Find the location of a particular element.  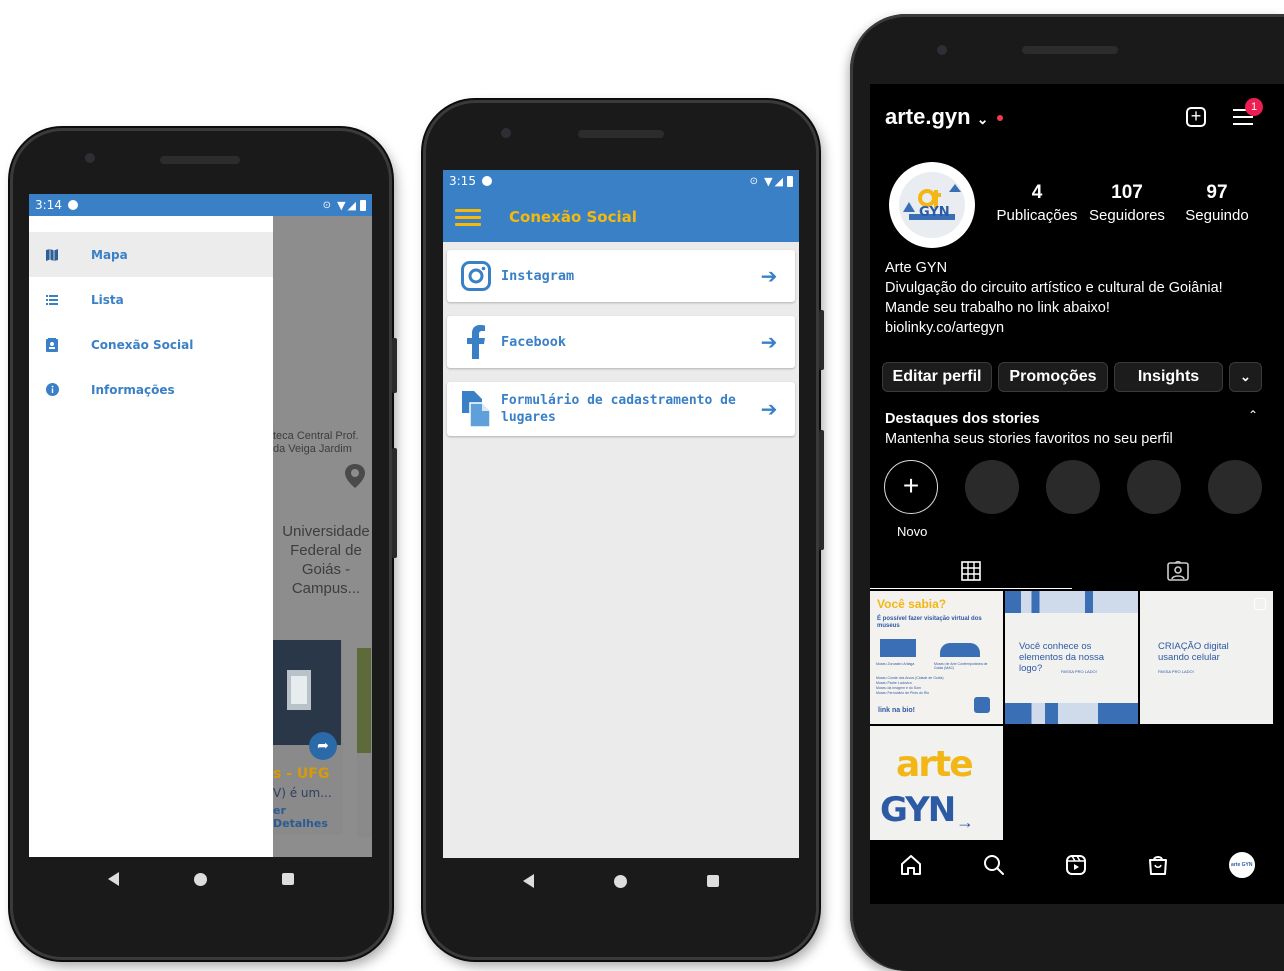

menu-hamburger-icon is located at coordinates (468, 217).